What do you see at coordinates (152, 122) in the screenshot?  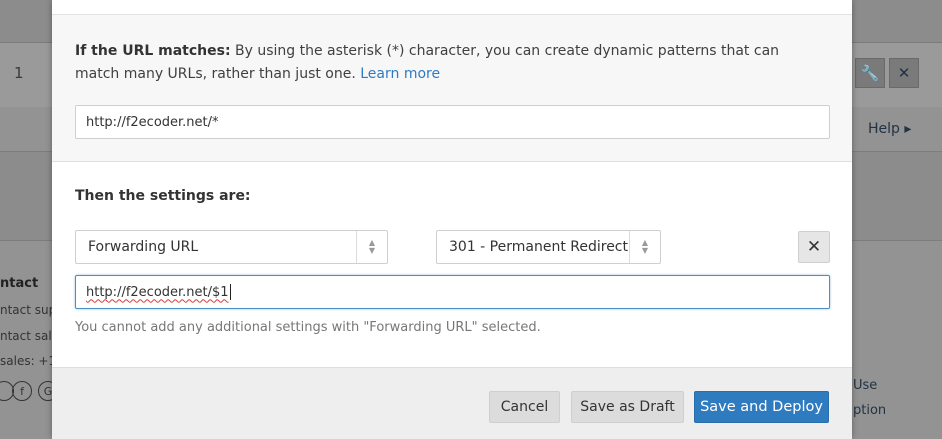 I see `url-pattern-value: http://f2ecoder.net/*` at bounding box center [152, 122].